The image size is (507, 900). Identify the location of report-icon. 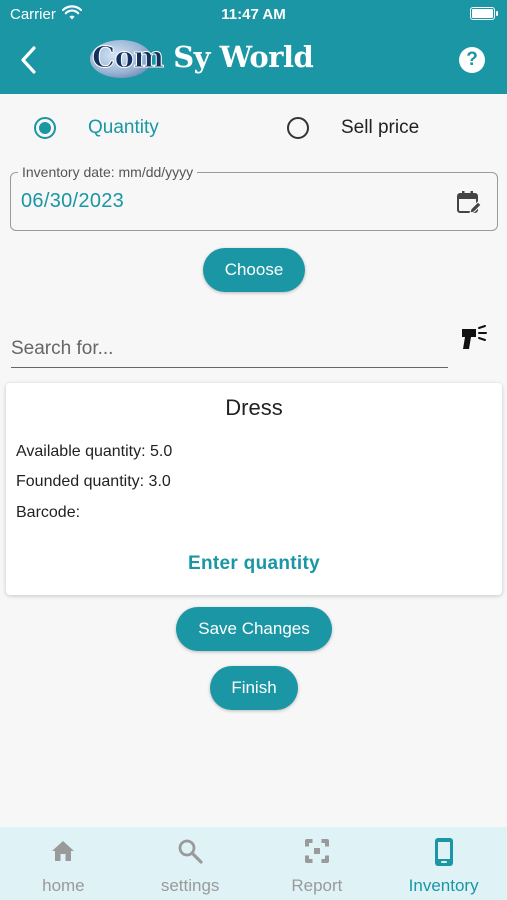
(317, 852).